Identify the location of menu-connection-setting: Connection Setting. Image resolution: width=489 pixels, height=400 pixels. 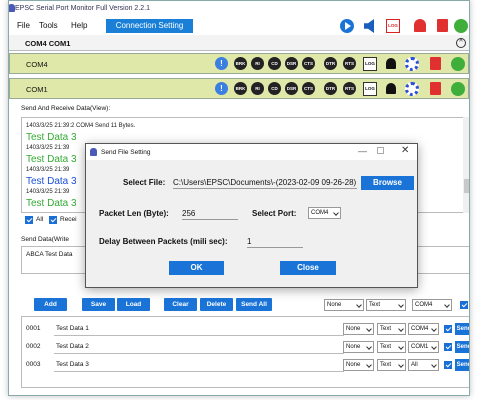
(149, 26).